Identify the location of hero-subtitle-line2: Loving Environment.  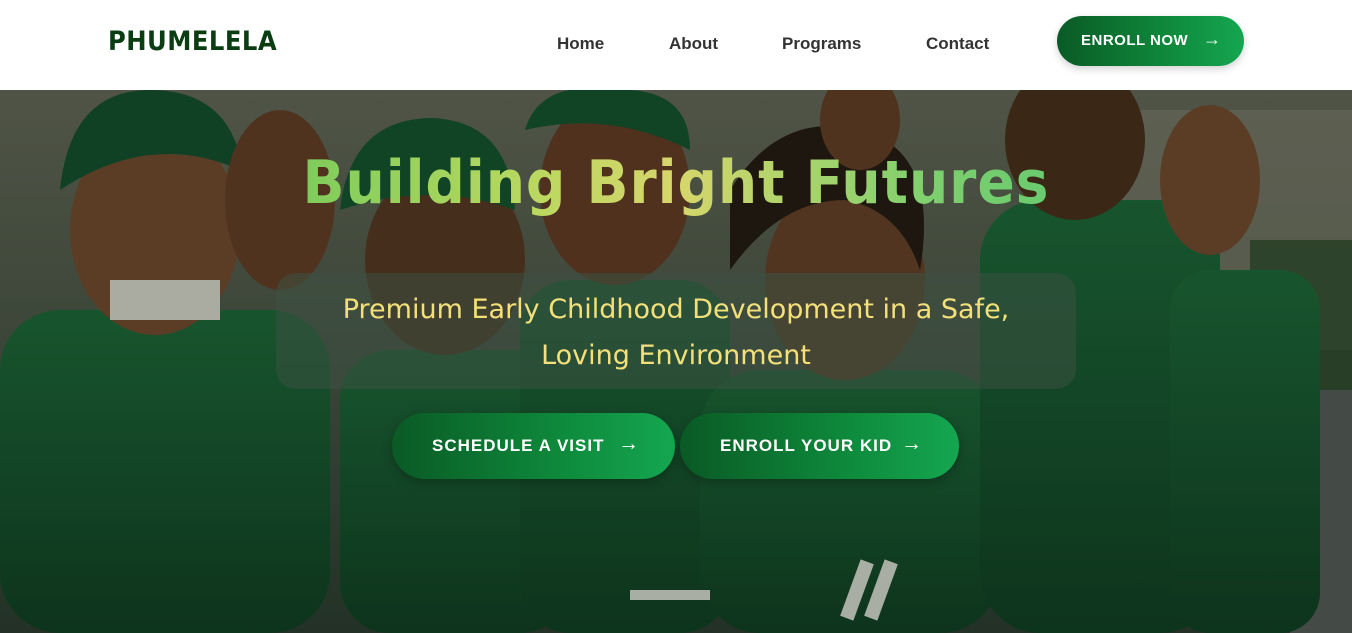
(676, 355).